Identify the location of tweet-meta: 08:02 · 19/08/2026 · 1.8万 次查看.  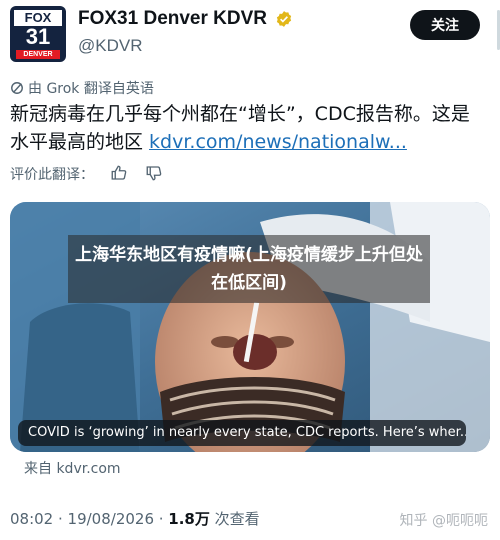
(135, 518).